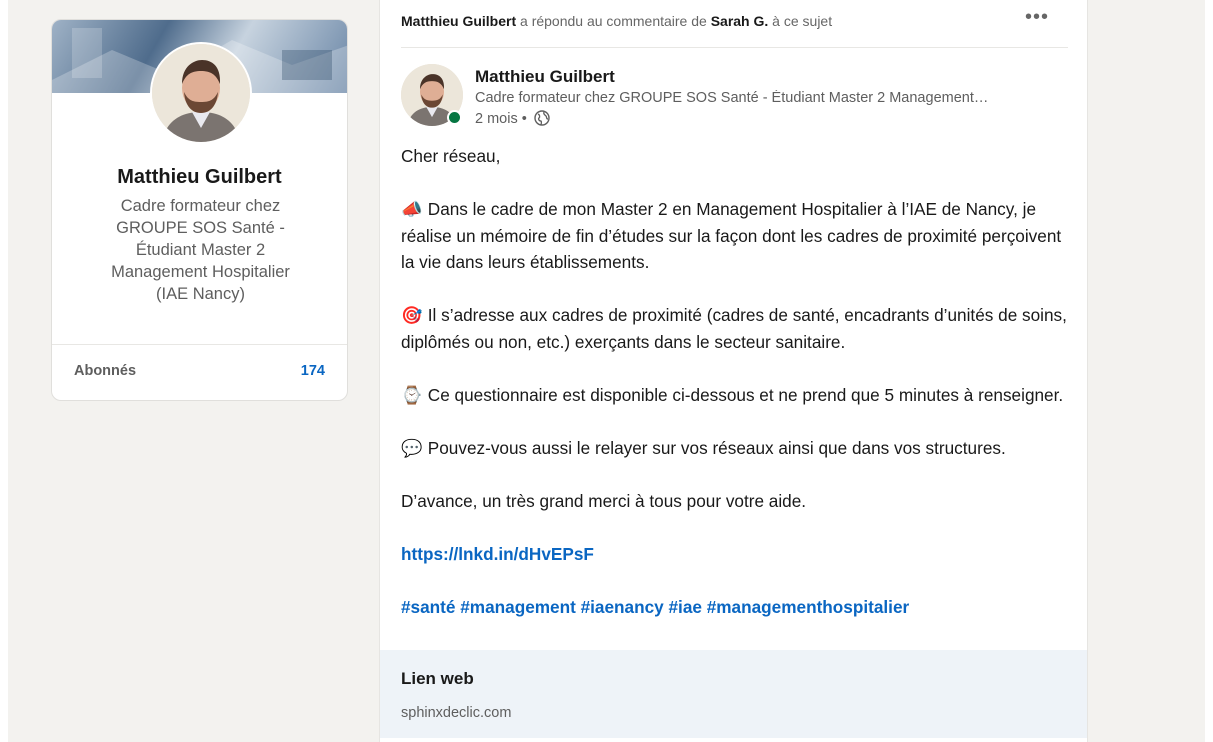  I want to click on web-link-title: Lien web, so click(437, 678).